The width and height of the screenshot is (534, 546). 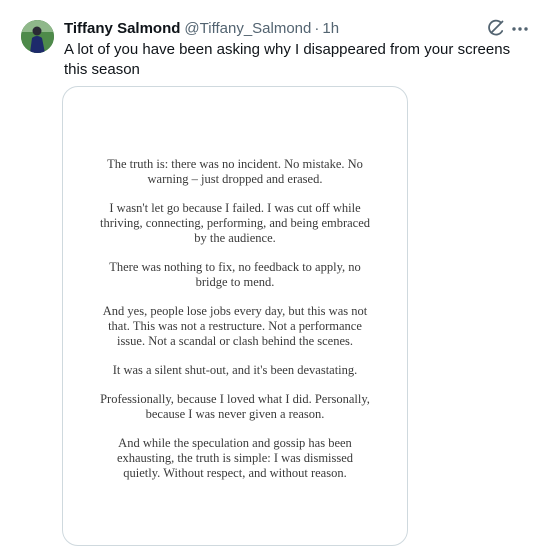 I want to click on more-icon, so click(x=520, y=28).